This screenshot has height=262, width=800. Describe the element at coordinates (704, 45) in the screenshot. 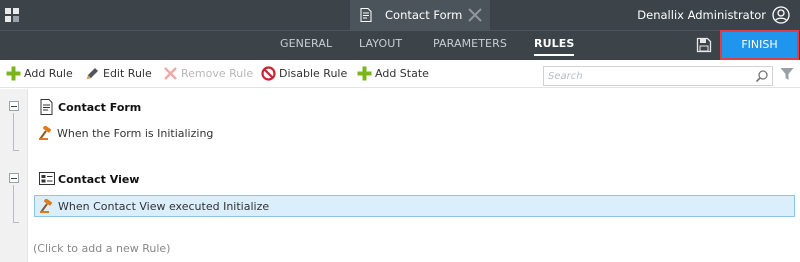

I see `floppy-disk-icon` at that location.